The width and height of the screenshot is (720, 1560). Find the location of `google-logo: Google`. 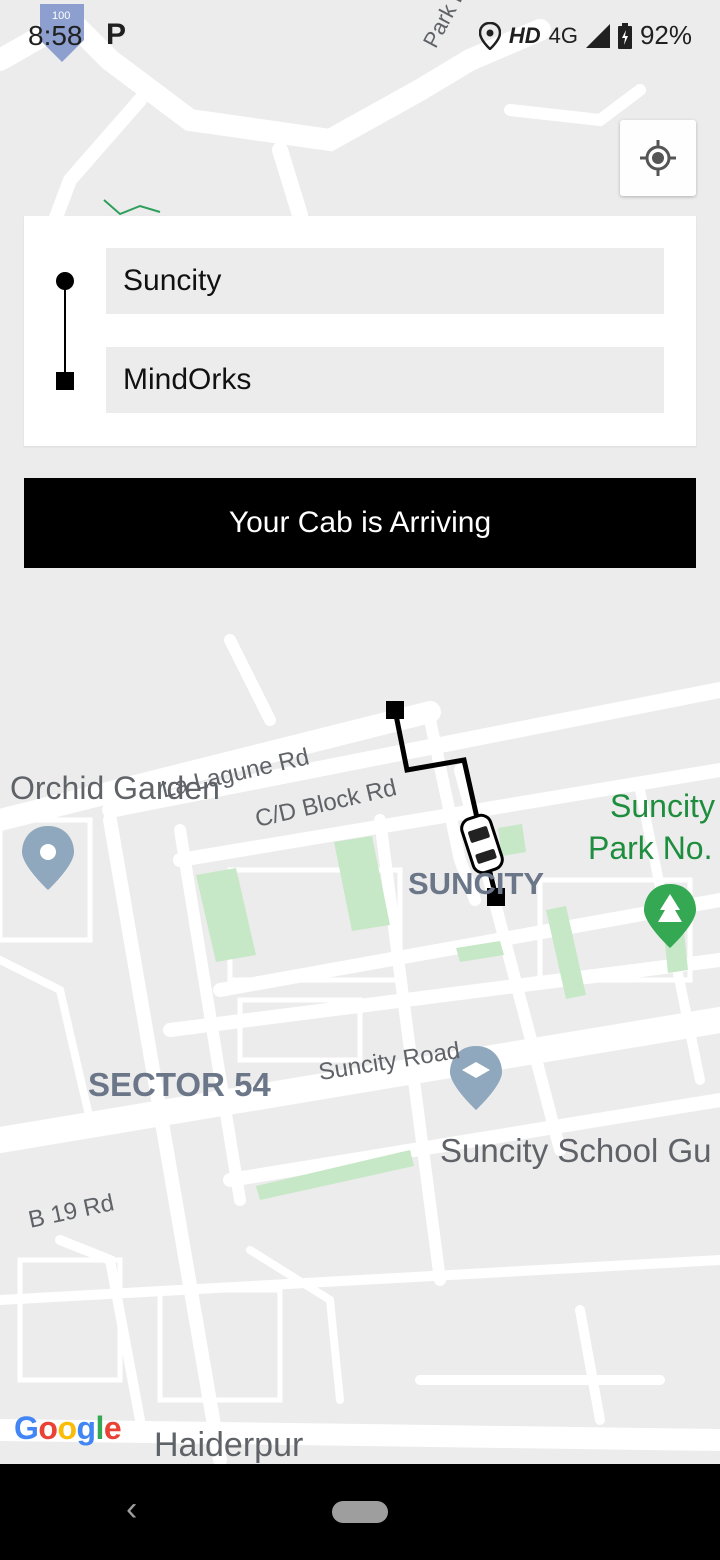

google-logo: Google is located at coordinates (68, 1428).